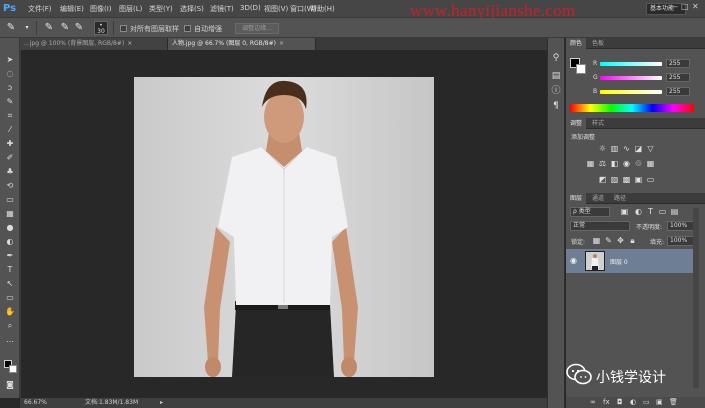  I want to click on tab-paths: 路径, so click(620, 198).